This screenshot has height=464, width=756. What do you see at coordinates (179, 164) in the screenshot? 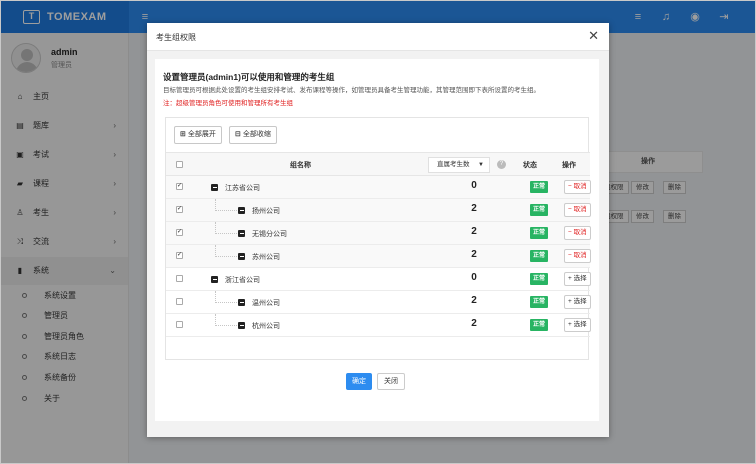
I see `select-all-checkbox` at bounding box center [179, 164].